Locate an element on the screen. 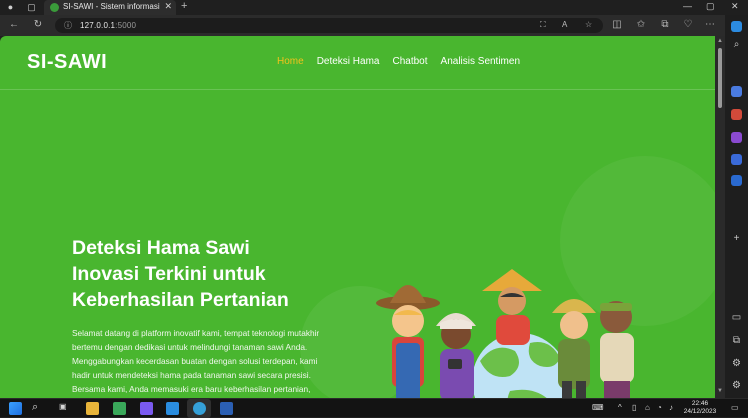  profile-icon: ● is located at coordinates (10, 7).